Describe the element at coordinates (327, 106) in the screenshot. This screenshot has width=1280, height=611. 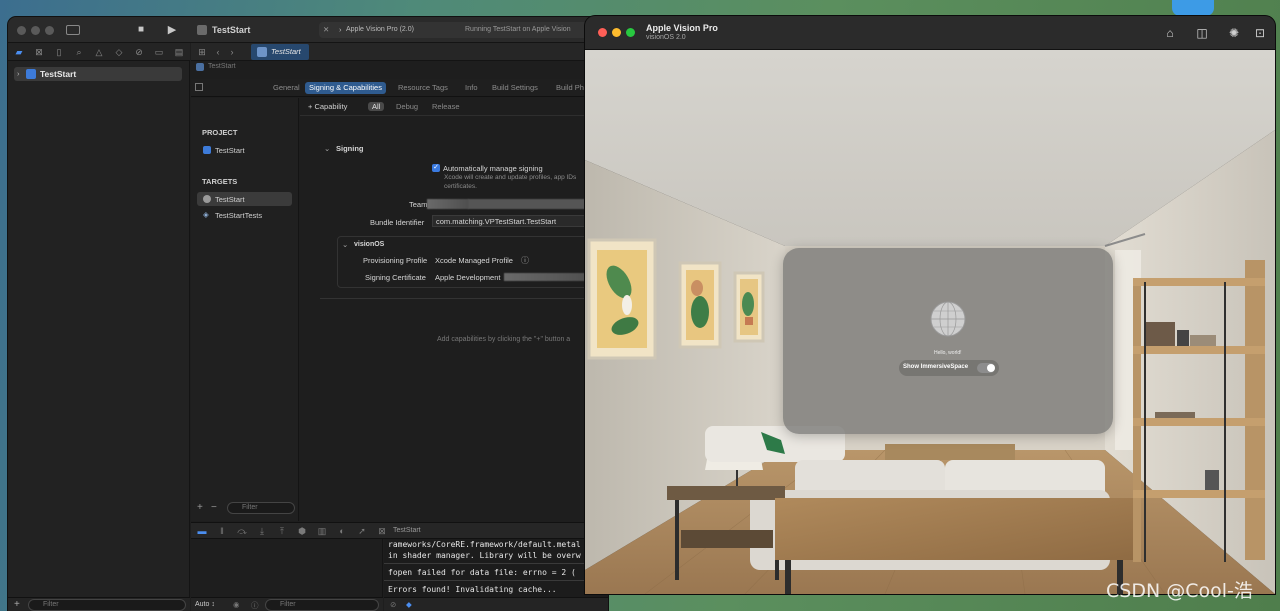
I see `add-capability-button: + Capability` at that location.